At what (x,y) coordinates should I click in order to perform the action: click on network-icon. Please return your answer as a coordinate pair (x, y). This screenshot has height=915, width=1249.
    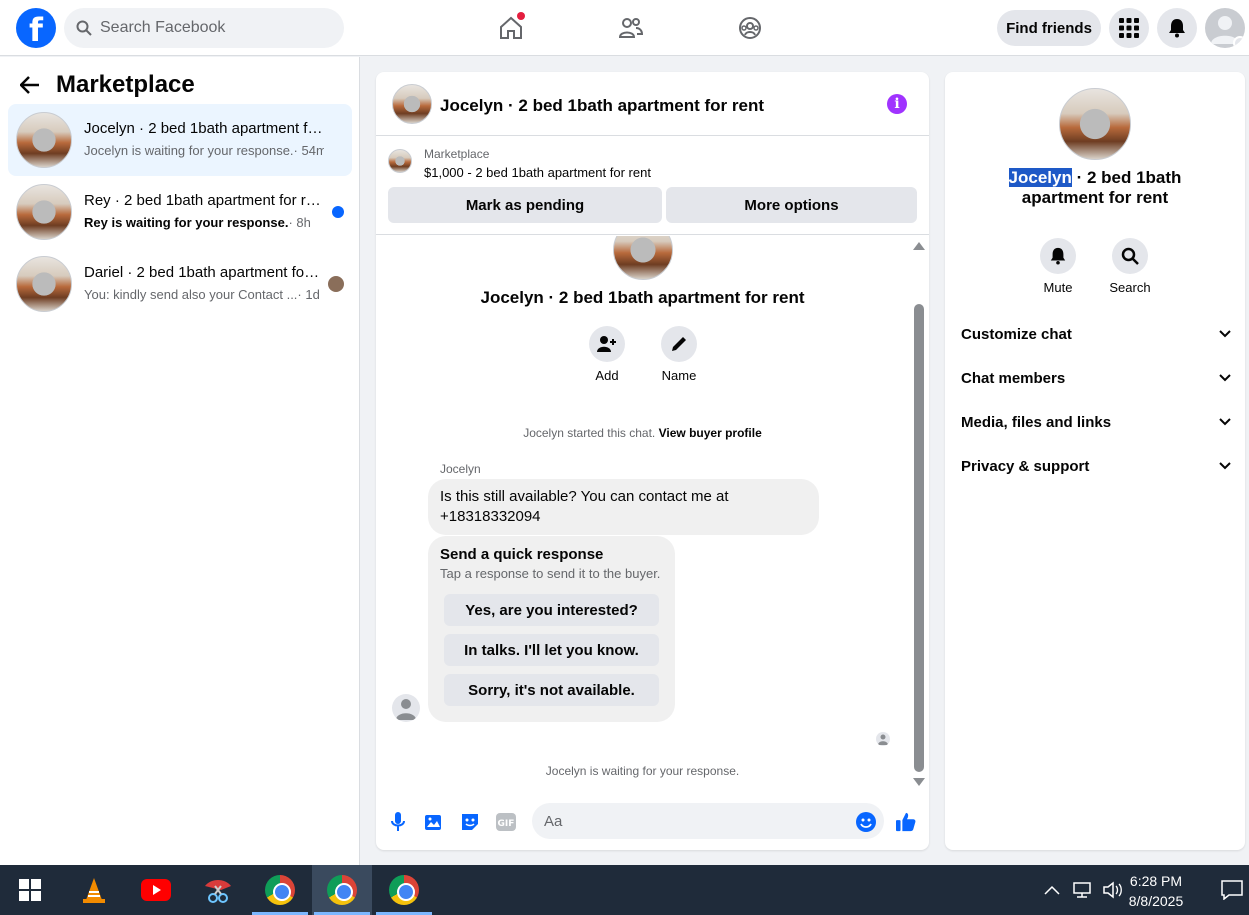
    Looking at the image, I should click on (1082, 890).